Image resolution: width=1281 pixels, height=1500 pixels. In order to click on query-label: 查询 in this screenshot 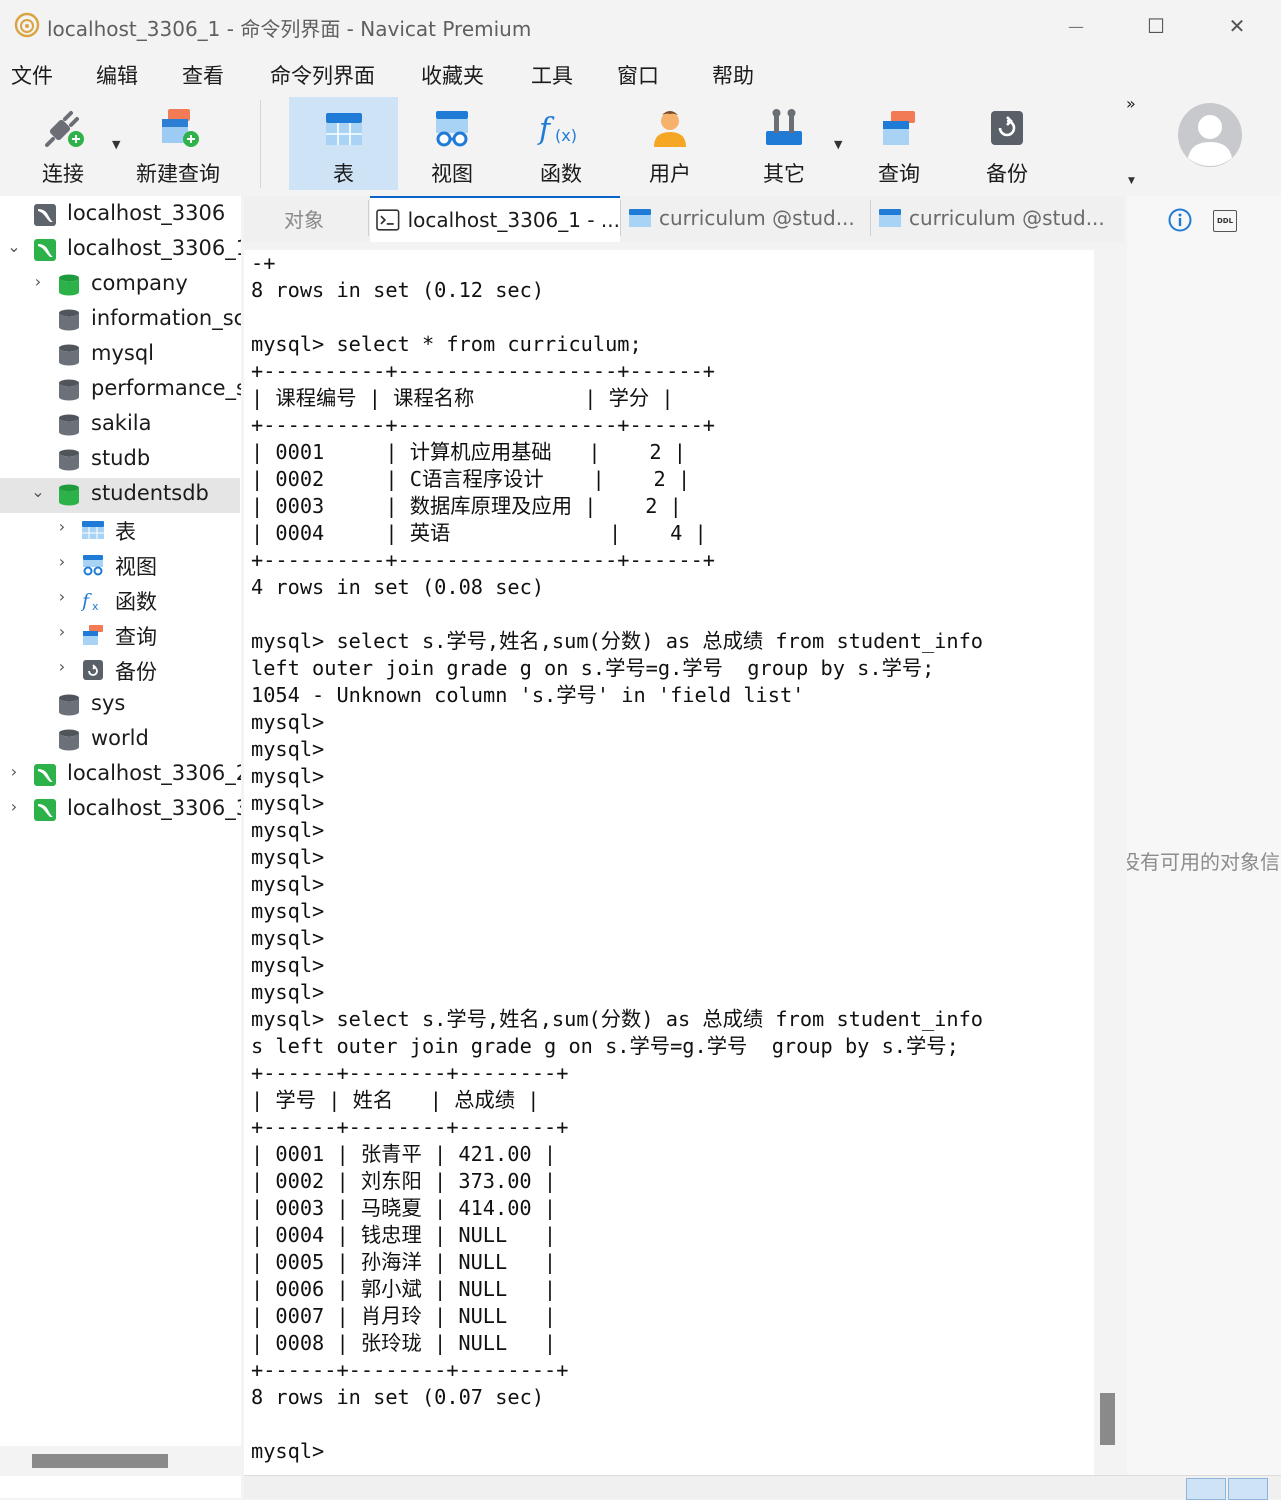, I will do `click(899, 174)`.